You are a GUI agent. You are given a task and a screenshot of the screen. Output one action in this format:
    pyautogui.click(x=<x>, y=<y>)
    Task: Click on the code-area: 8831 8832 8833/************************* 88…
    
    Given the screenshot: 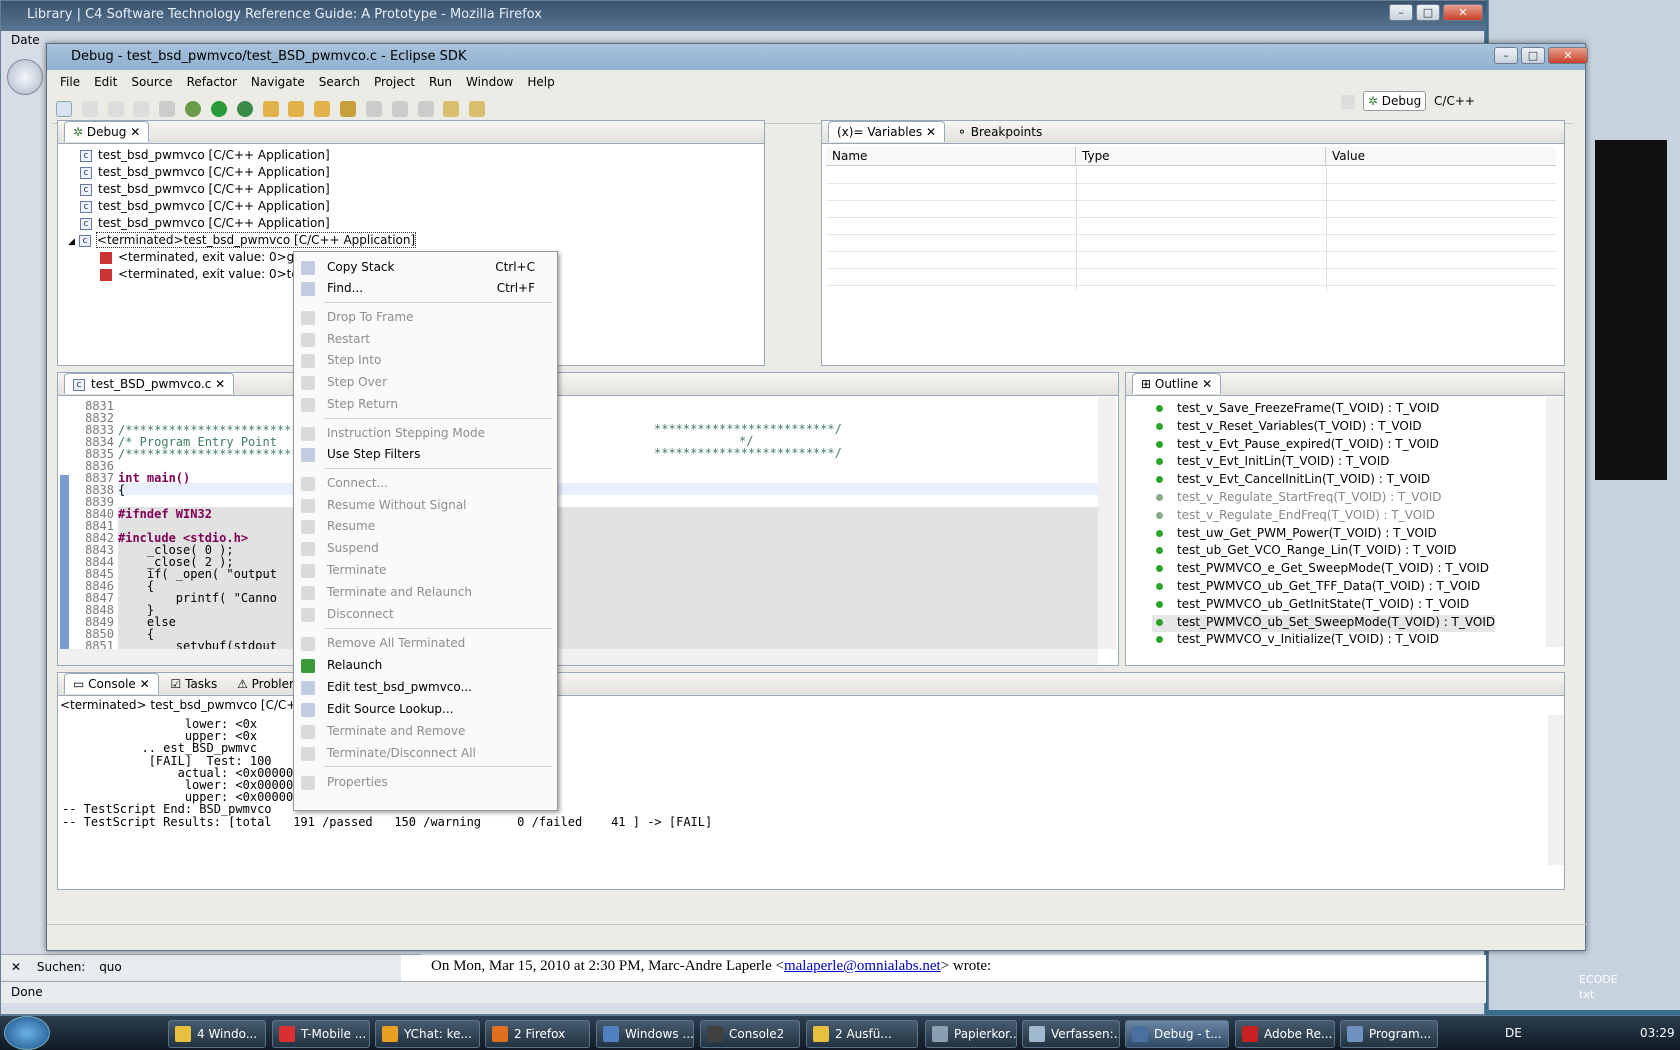 What is the action you would take?
    pyautogui.click(x=578, y=523)
    